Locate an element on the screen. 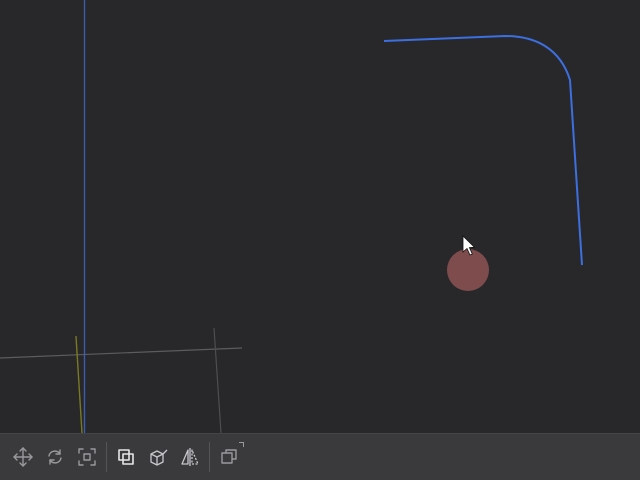  extrude-icon is located at coordinates (159, 457).